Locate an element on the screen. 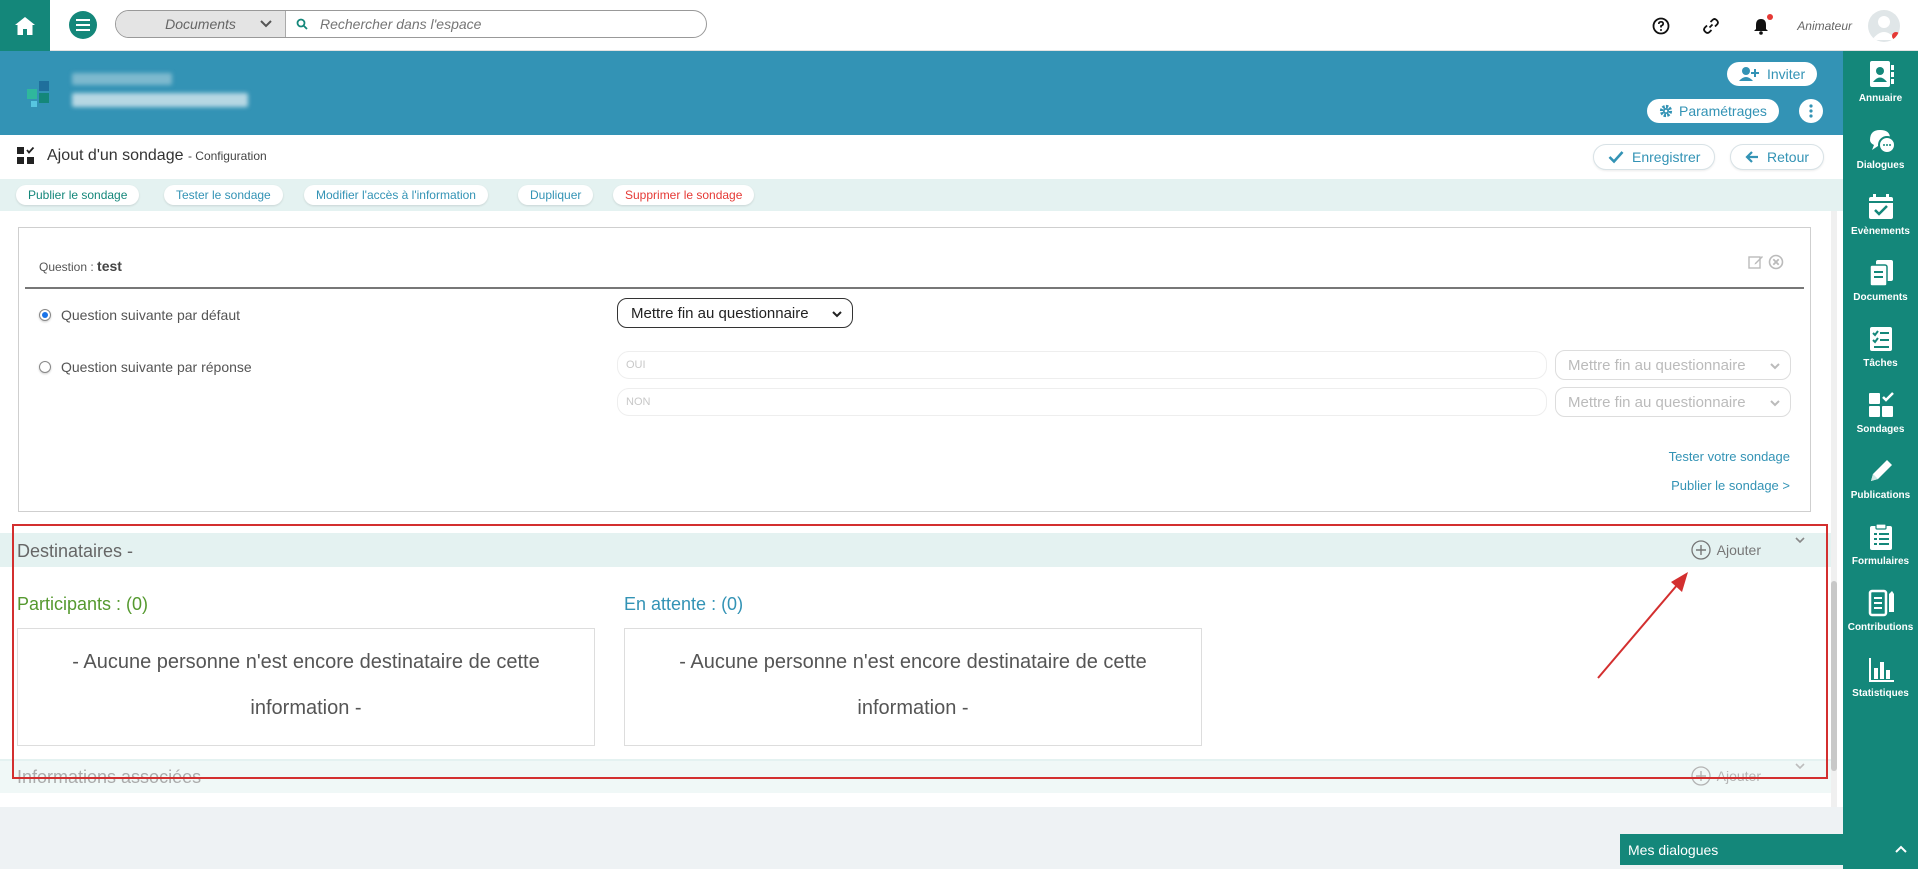 This screenshot has width=1918, height=869. sidebar-item-statistiques: Statistiques is located at coordinates (1880, 679).